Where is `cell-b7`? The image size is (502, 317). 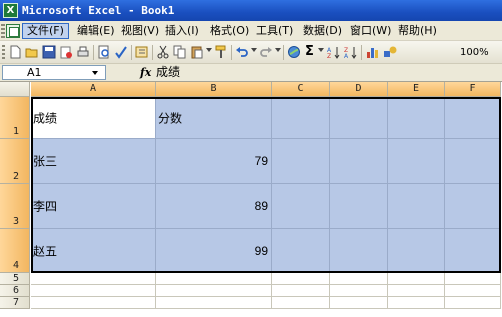 cell-b7 is located at coordinates (214, 303).